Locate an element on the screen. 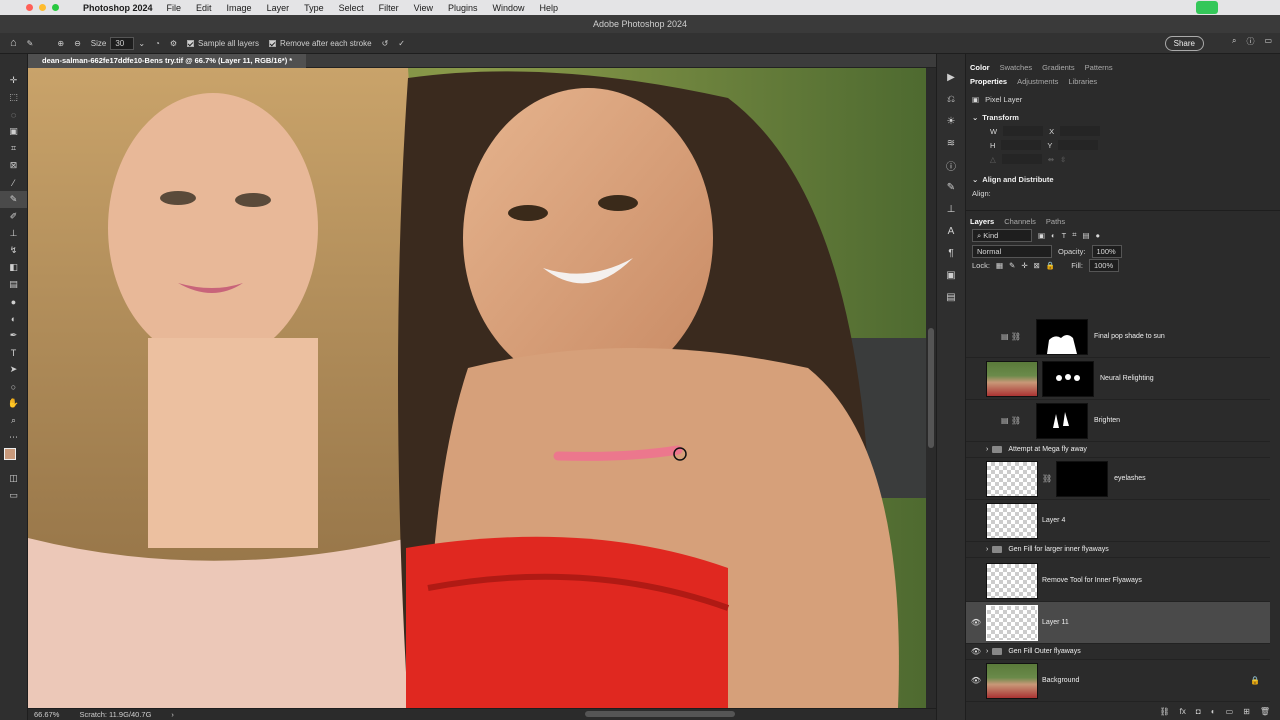  path-select-tool-icon: ➤ is located at coordinates (13, 369).